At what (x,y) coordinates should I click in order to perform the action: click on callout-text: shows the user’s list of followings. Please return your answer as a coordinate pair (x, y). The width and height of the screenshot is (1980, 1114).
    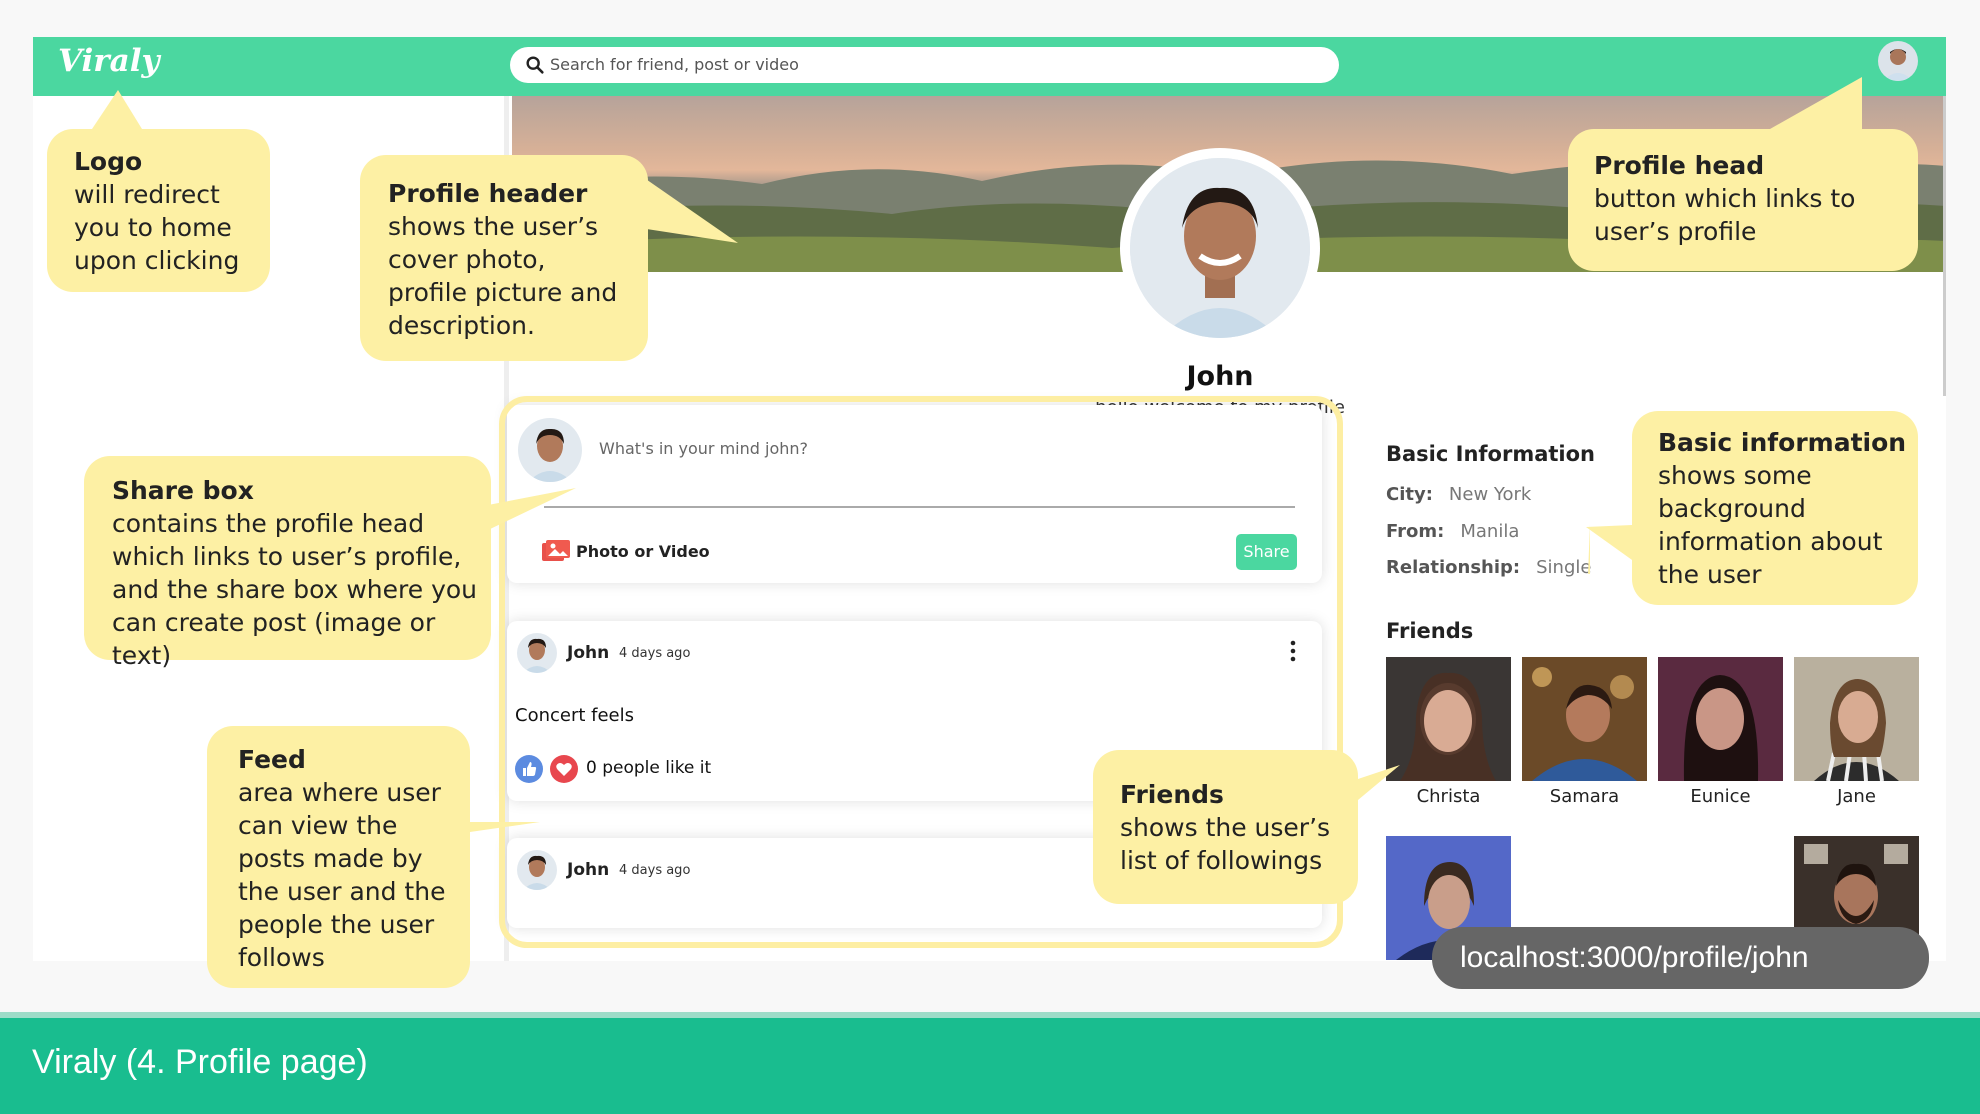
    Looking at the image, I should click on (1225, 844).